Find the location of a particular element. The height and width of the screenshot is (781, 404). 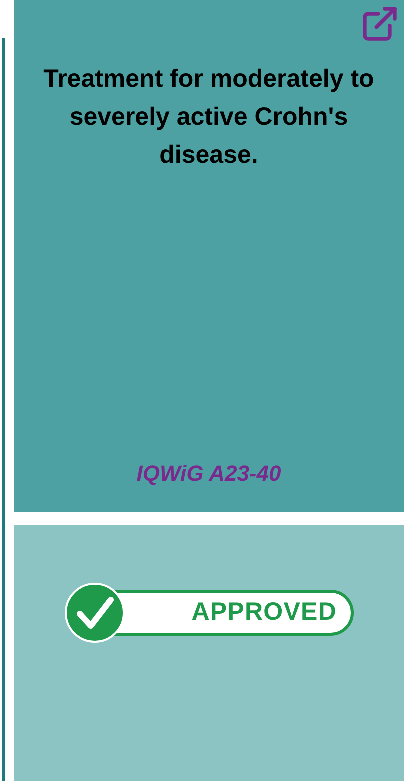

badge-label: APPROVED is located at coordinates (264, 612).